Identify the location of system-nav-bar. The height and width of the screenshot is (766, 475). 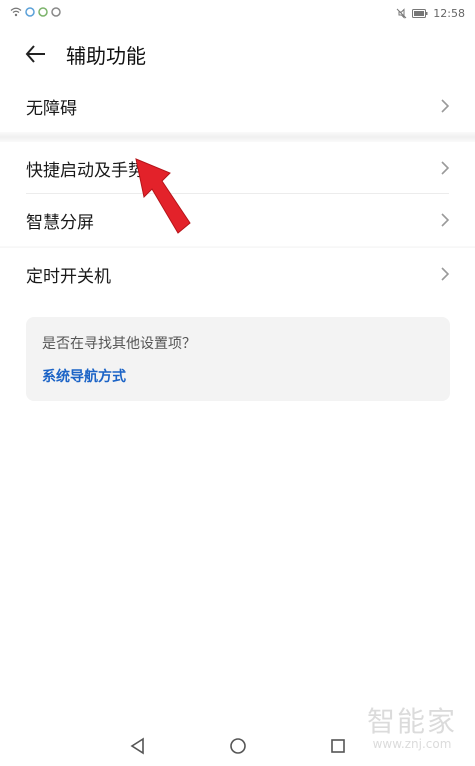
(237, 745).